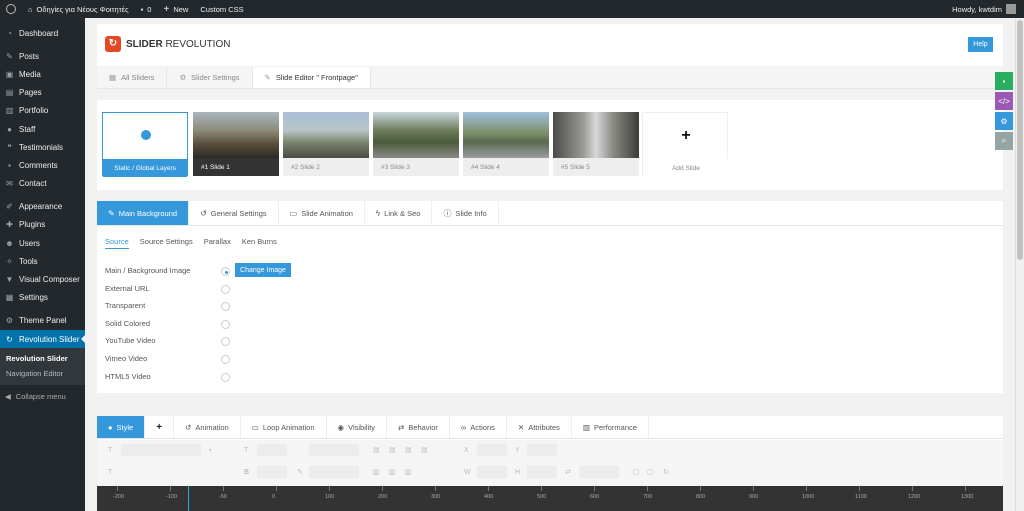  Describe the element at coordinates (418, 427) in the screenshot. I see `tab-behavior: ⇄ Behavior` at that location.